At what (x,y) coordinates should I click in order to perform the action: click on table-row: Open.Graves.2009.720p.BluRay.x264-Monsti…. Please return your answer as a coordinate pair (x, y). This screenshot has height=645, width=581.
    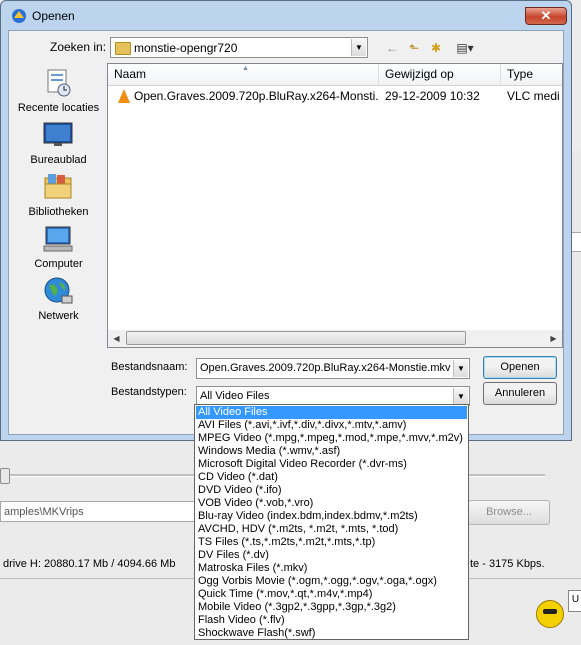
    Looking at the image, I should click on (335, 96).